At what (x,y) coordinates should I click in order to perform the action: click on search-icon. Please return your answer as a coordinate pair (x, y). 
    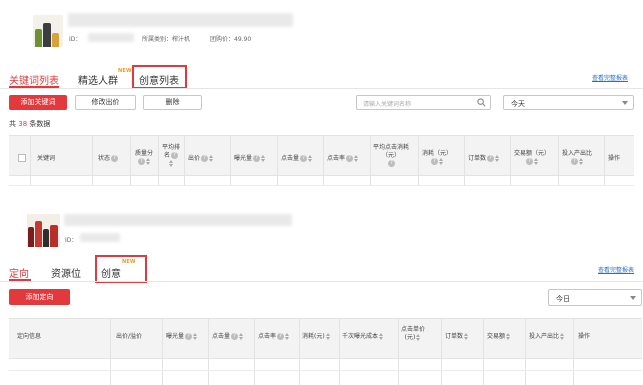
    Looking at the image, I should click on (481, 102).